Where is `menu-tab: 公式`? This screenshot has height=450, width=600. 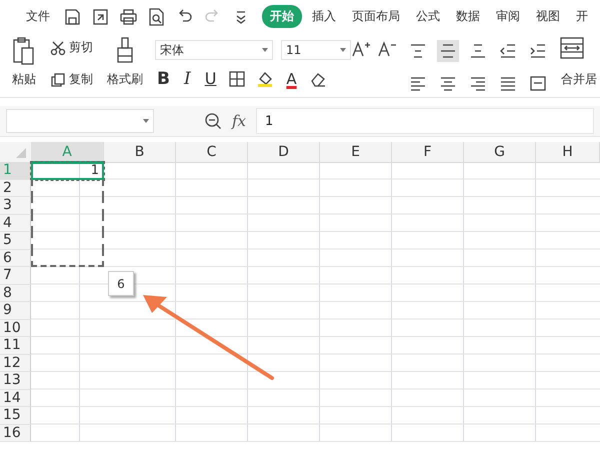 menu-tab: 公式 is located at coordinates (428, 16).